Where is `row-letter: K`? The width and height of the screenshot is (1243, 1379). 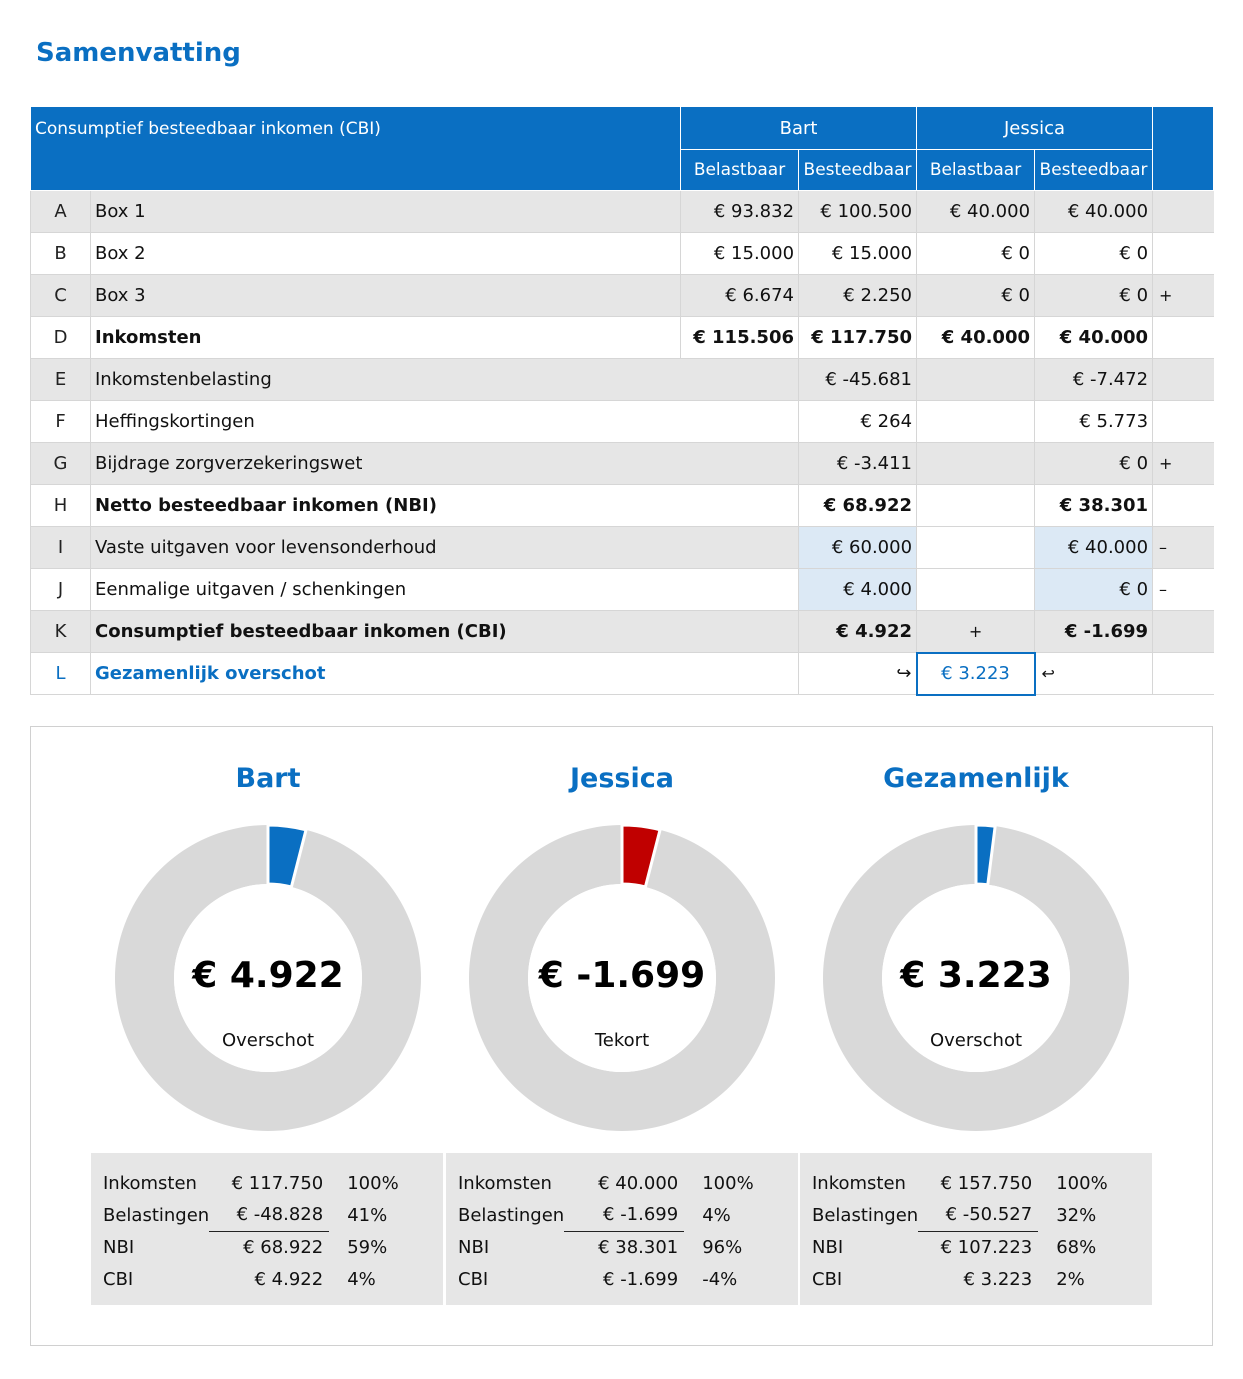 row-letter: K is located at coordinates (60, 631).